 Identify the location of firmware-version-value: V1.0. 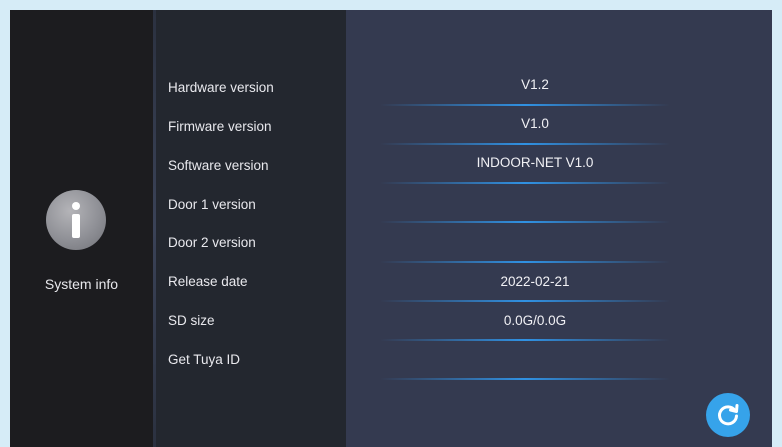
(535, 123).